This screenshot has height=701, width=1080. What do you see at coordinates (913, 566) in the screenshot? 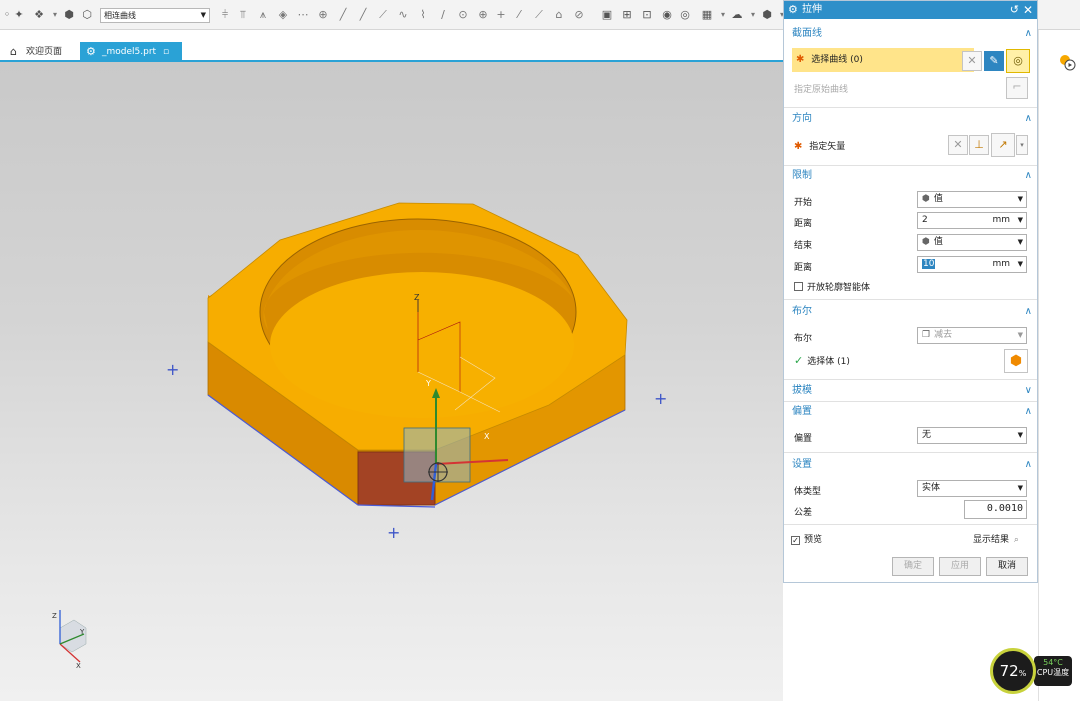
I see `ok-button: 确定` at bounding box center [913, 566].